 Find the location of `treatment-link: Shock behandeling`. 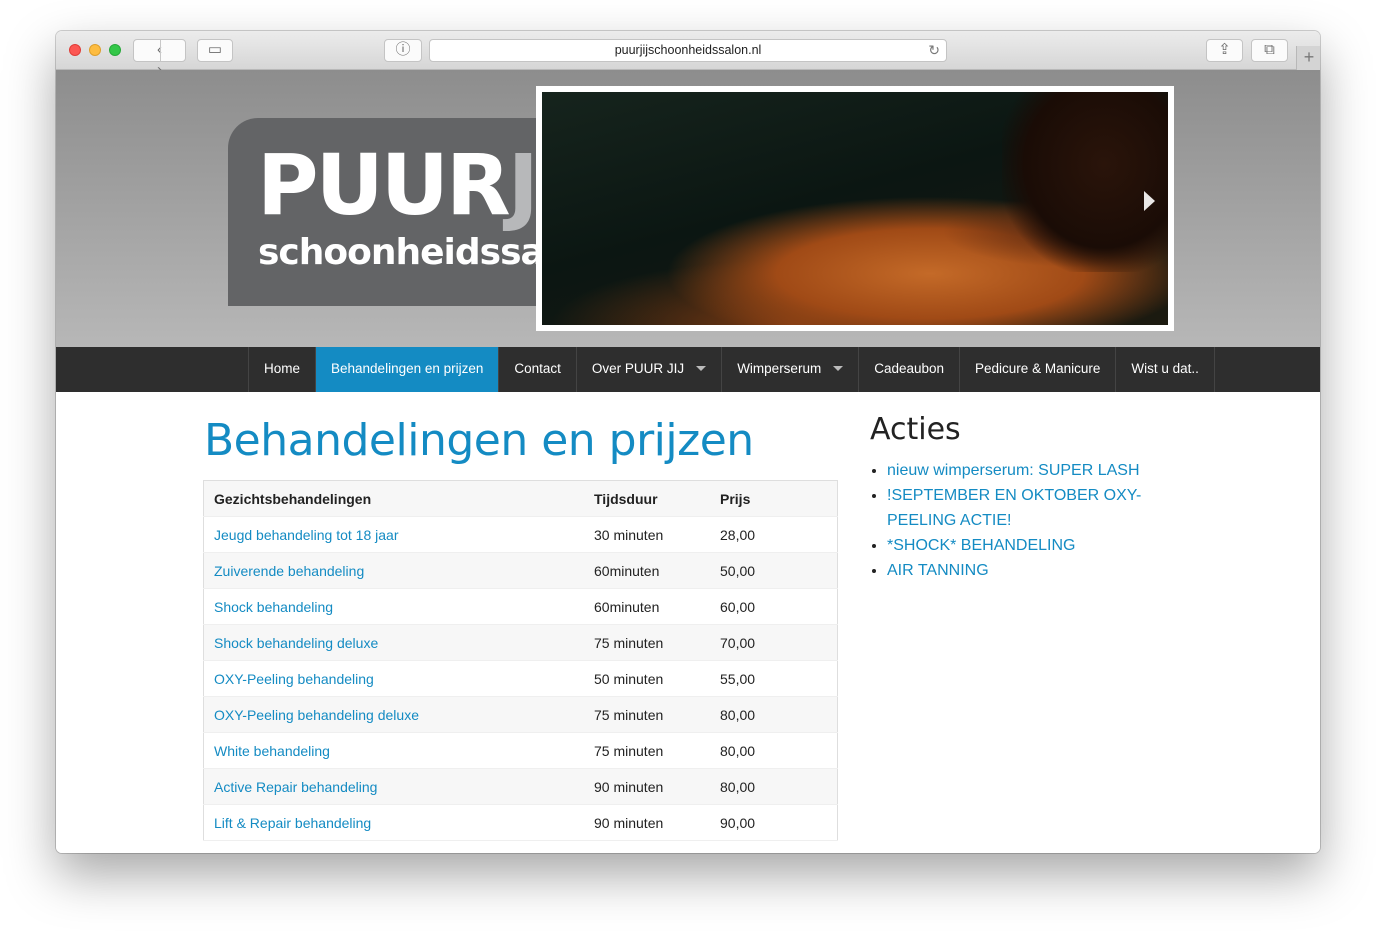

treatment-link: Shock behandeling is located at coordinates (393, 606).